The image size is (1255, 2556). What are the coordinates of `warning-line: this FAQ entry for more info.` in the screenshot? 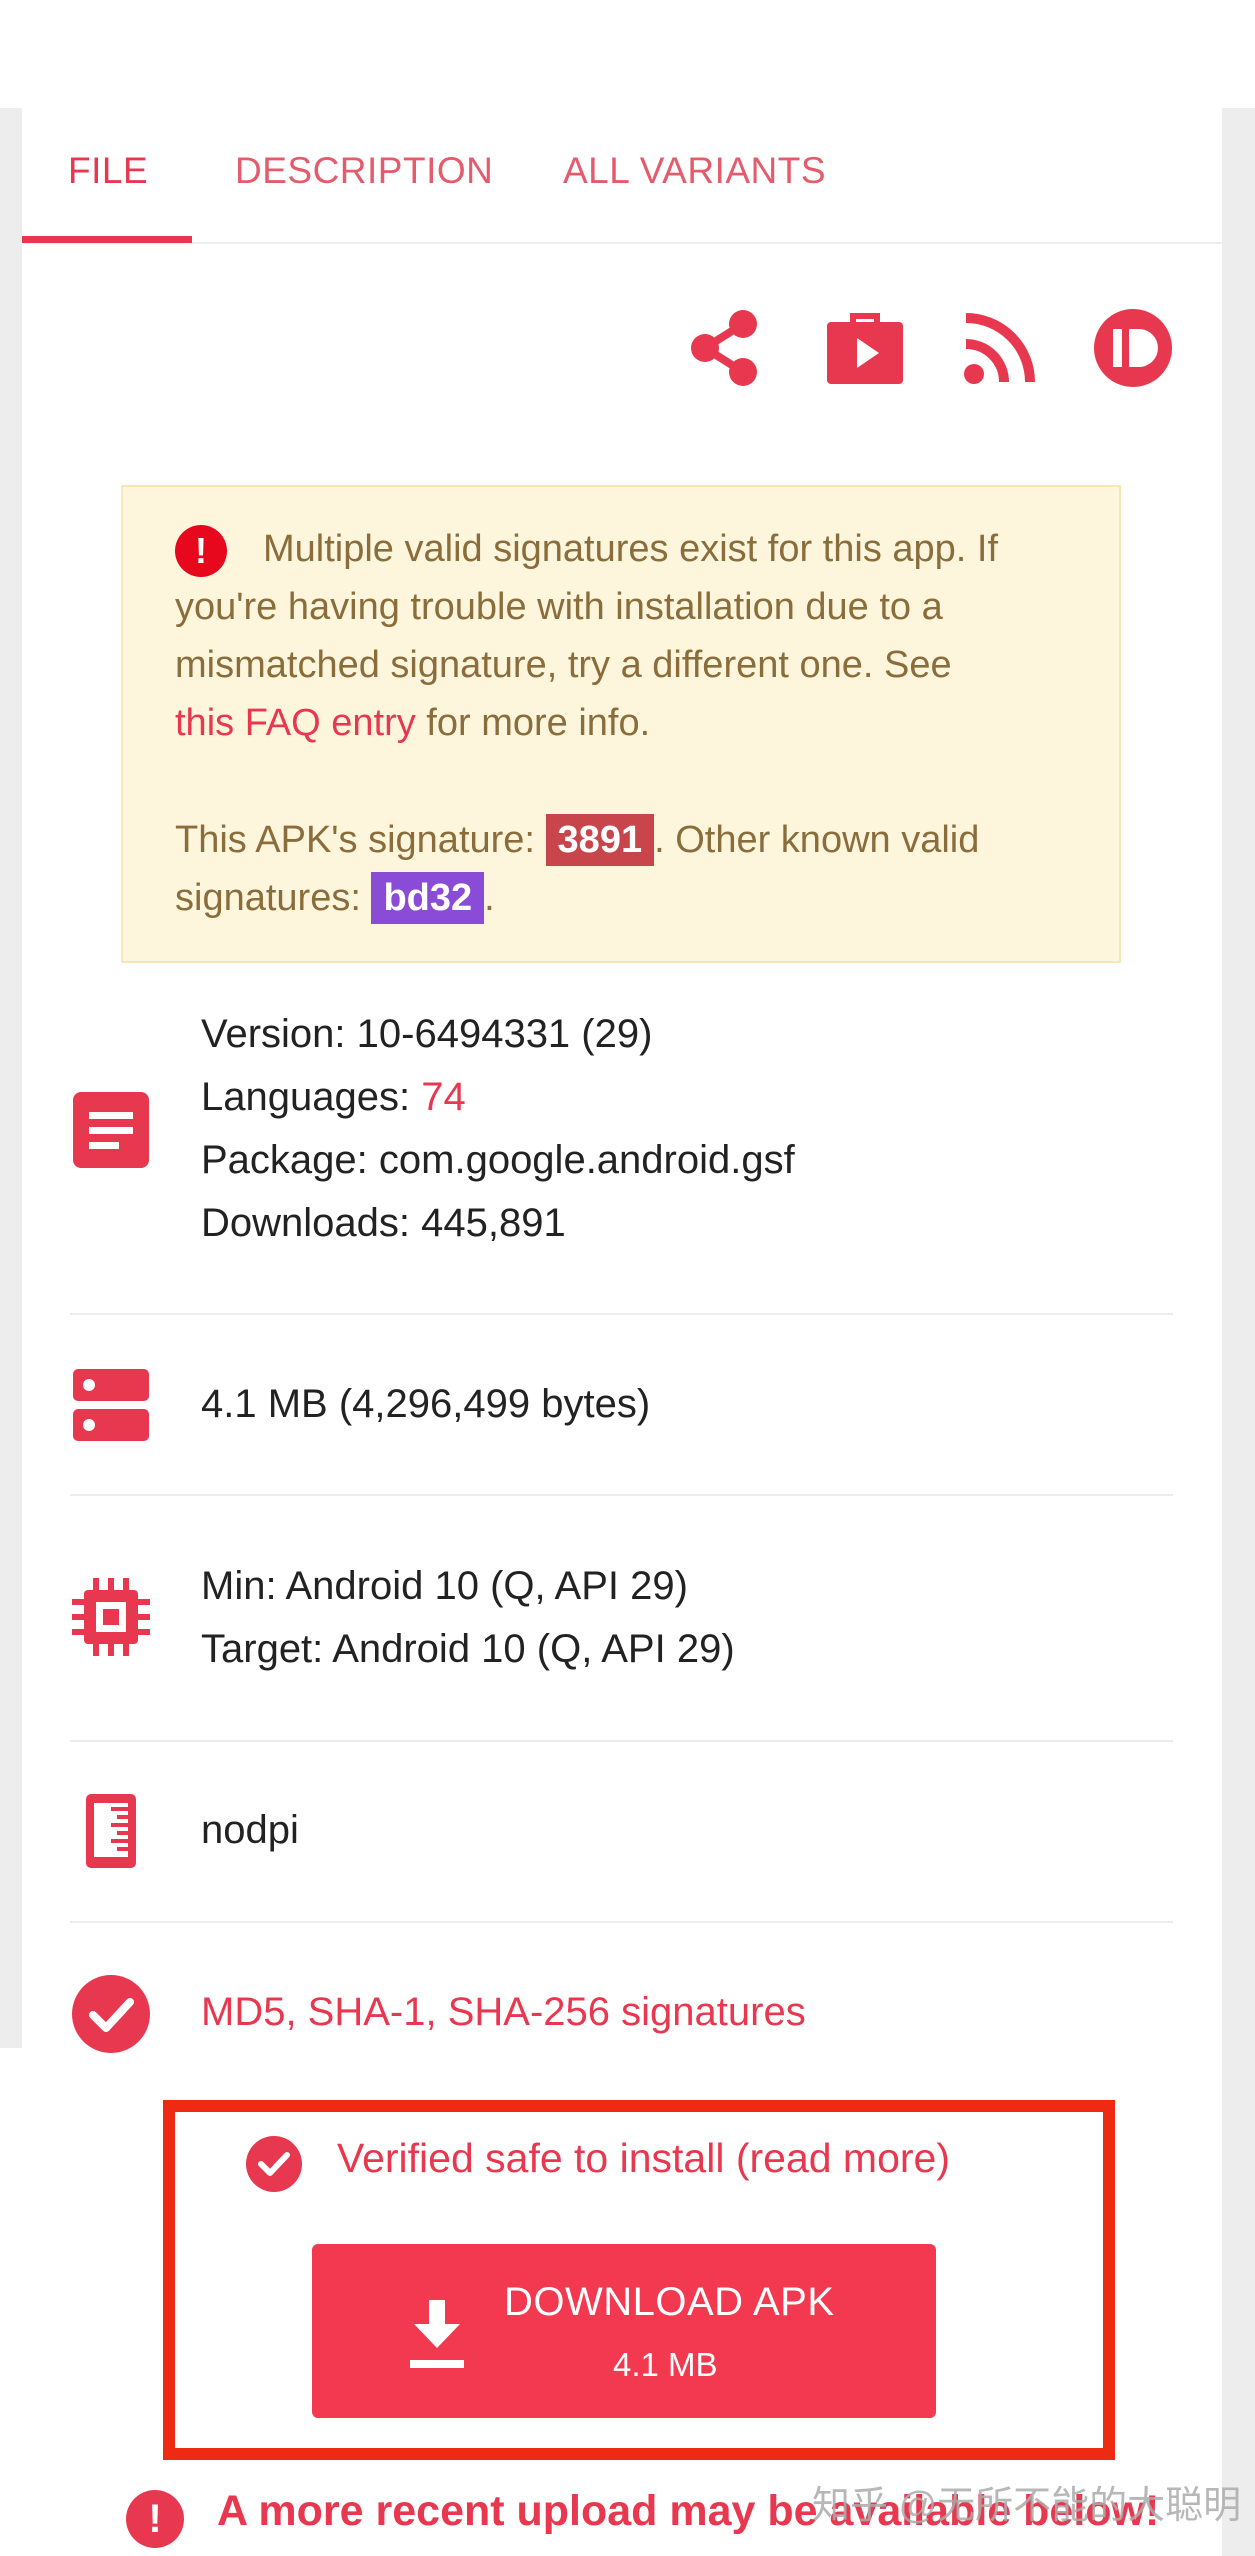 It's located at (413, 723).